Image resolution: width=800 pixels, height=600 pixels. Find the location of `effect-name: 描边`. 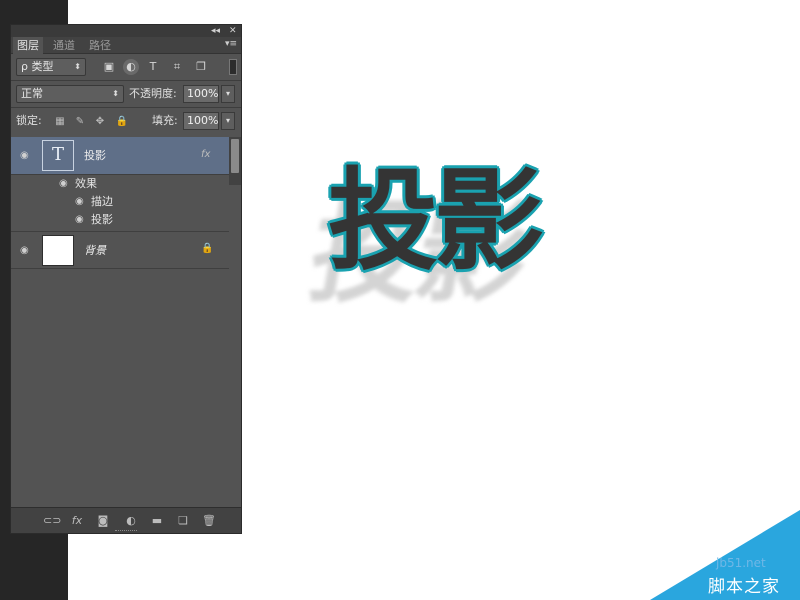

effect-name: 描边 is located at coordinates (102, 201).